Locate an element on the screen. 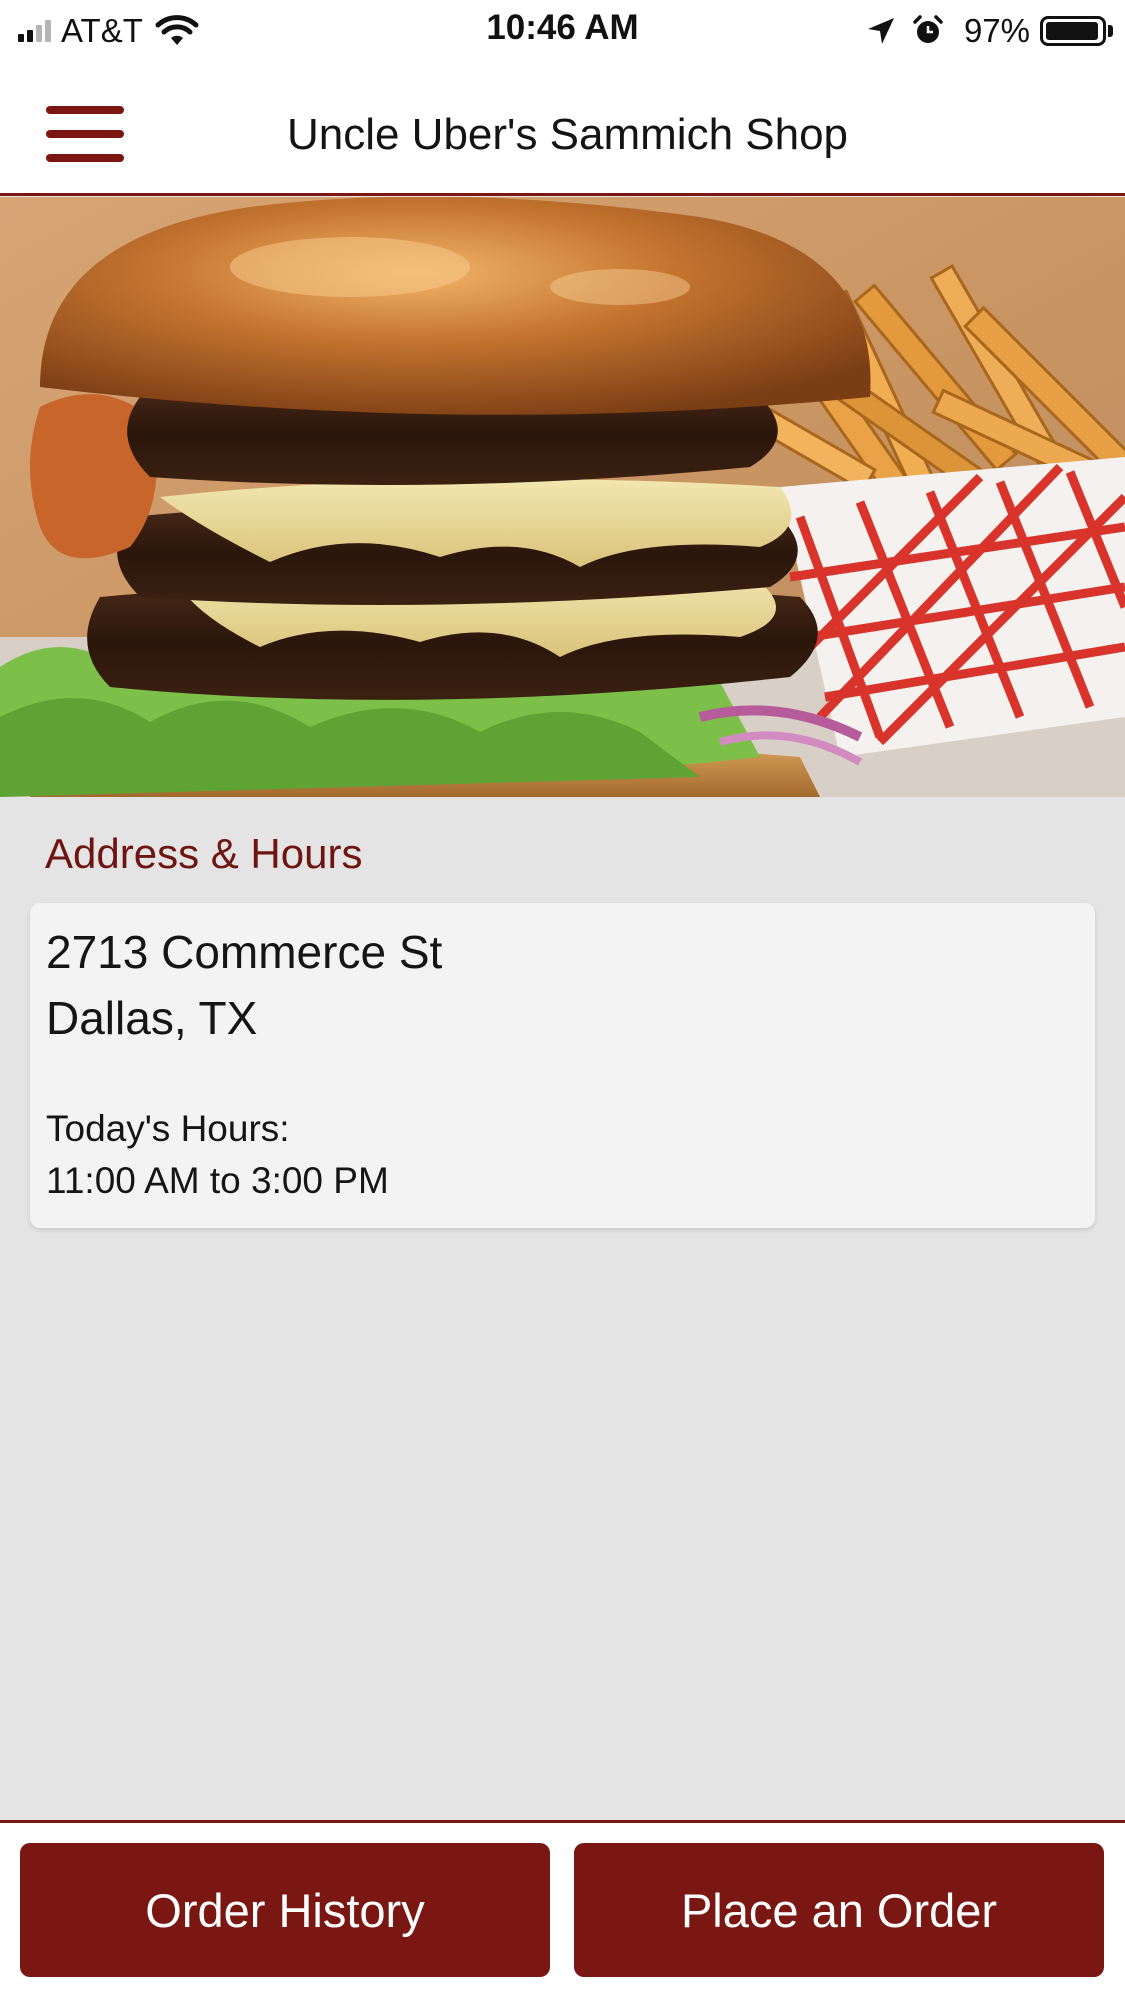 The width and height of the screenshot is (1125, 2001). section-title-address-hours: Address & Hours is located at coordinates (204, 853).